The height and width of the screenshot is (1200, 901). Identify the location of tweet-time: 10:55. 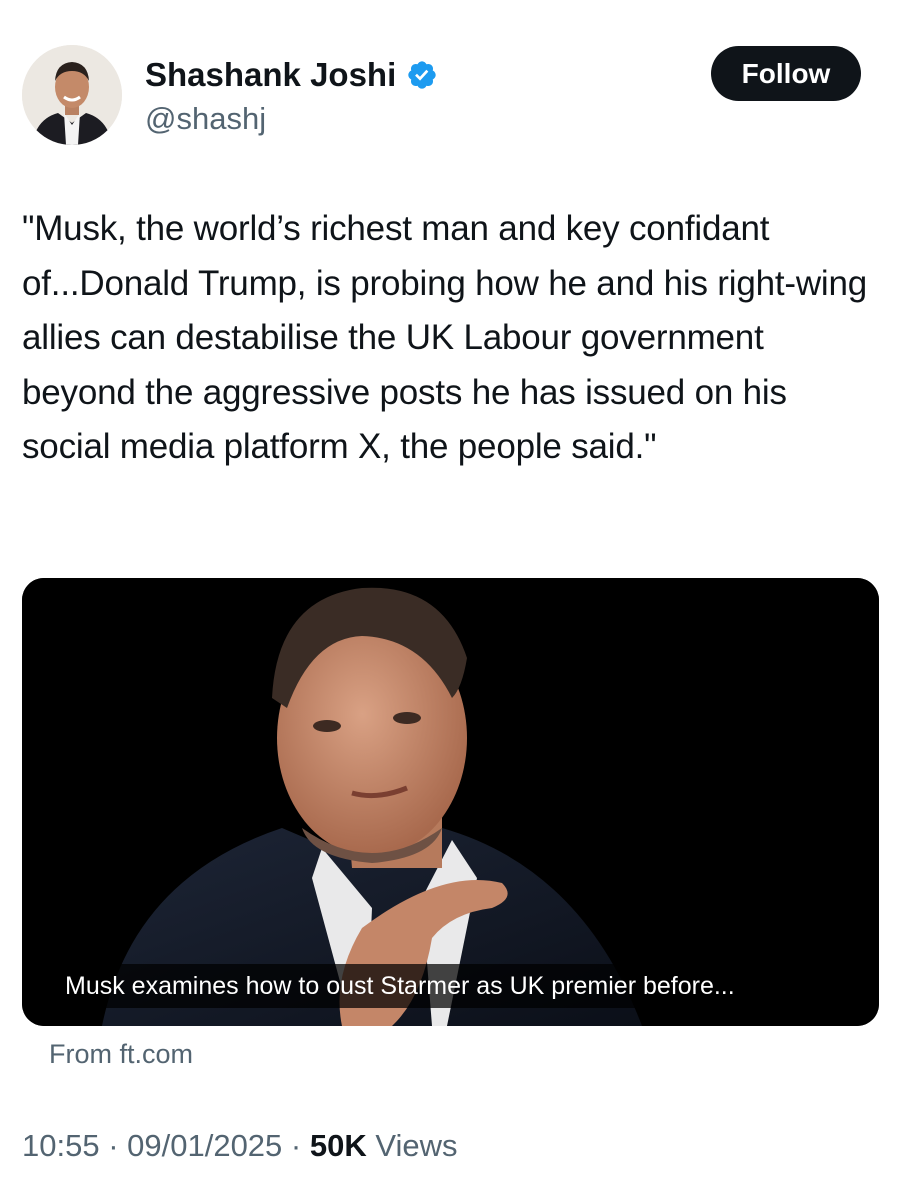
(61, 1145).